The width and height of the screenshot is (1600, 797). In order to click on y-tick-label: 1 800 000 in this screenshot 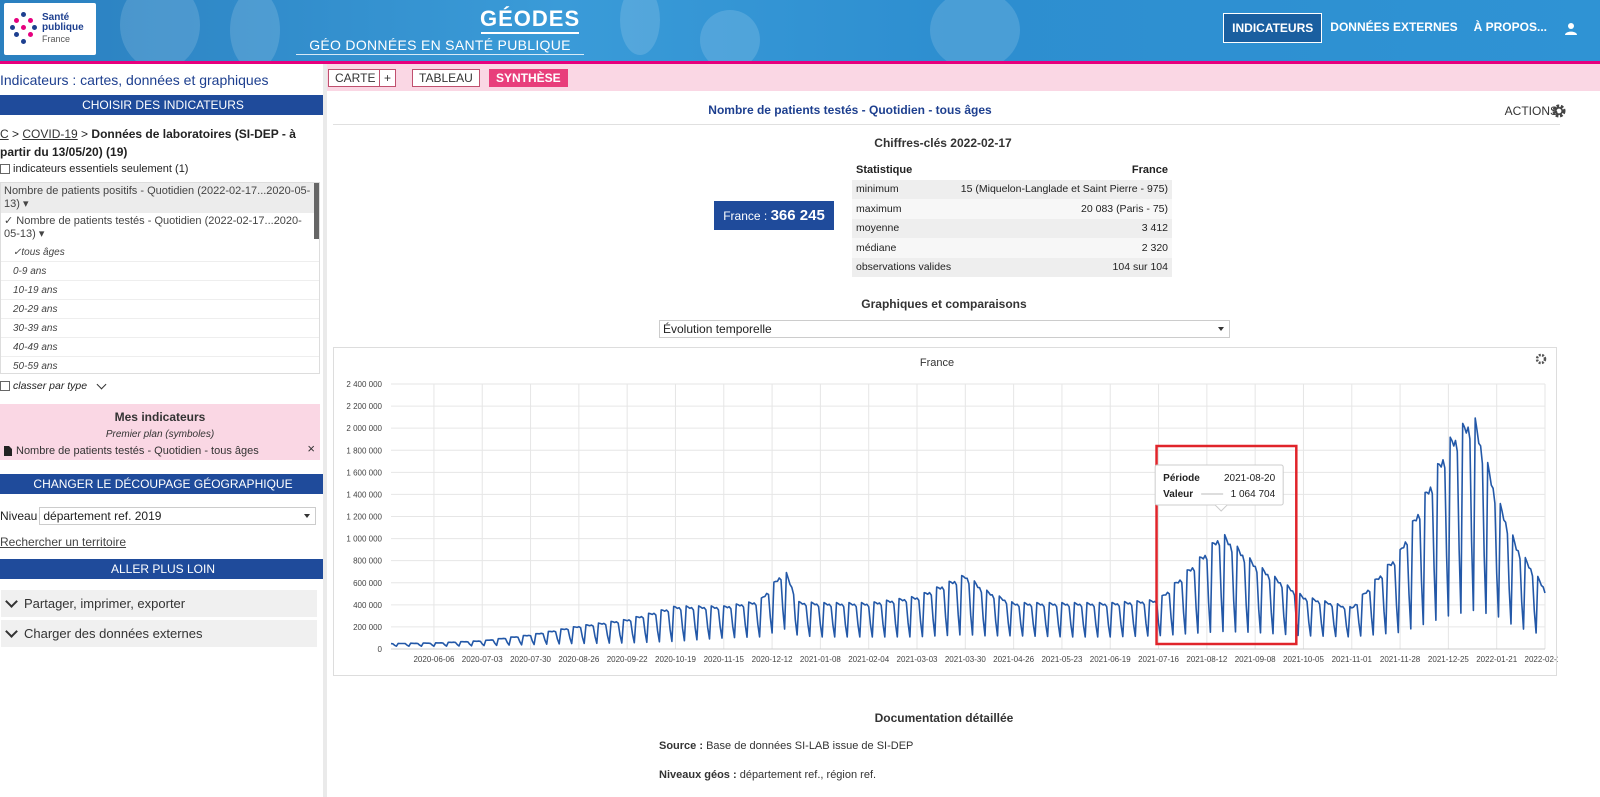, I will do `click(364, 450)`.